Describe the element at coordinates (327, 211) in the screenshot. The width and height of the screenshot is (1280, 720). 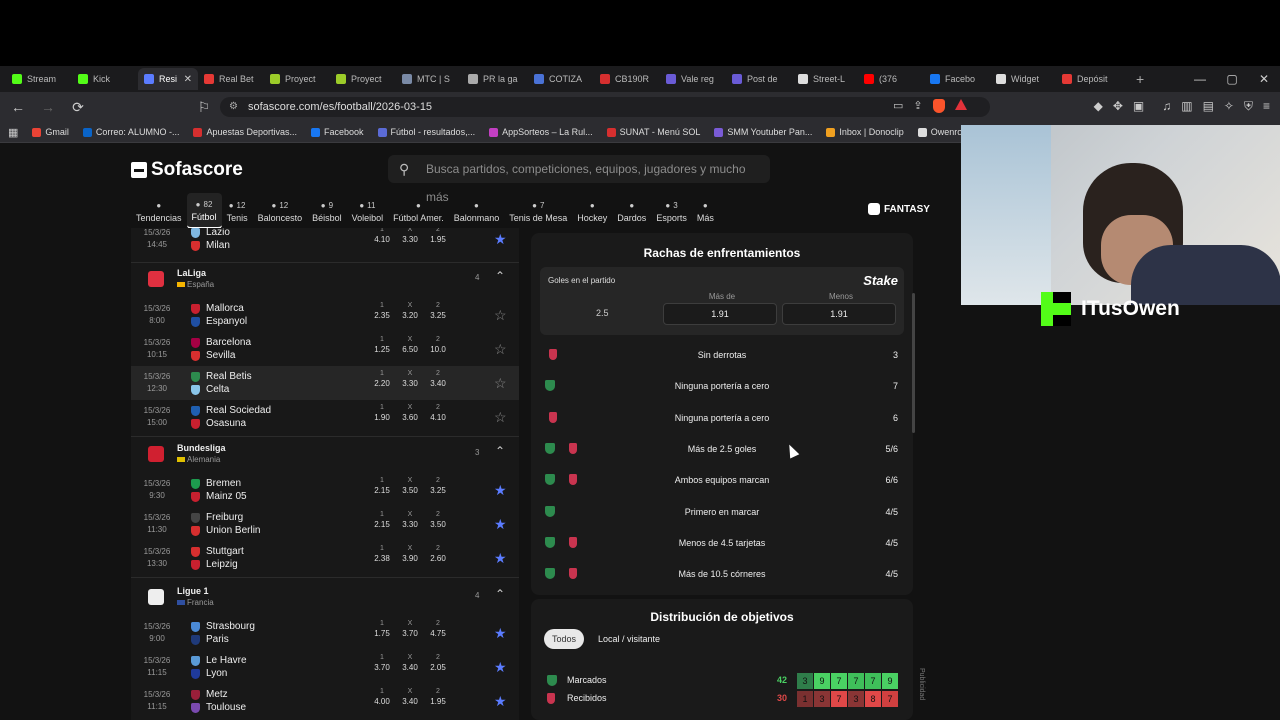
I see `sport-tab-b-isbol: ● 9 Béisbol` at that location.